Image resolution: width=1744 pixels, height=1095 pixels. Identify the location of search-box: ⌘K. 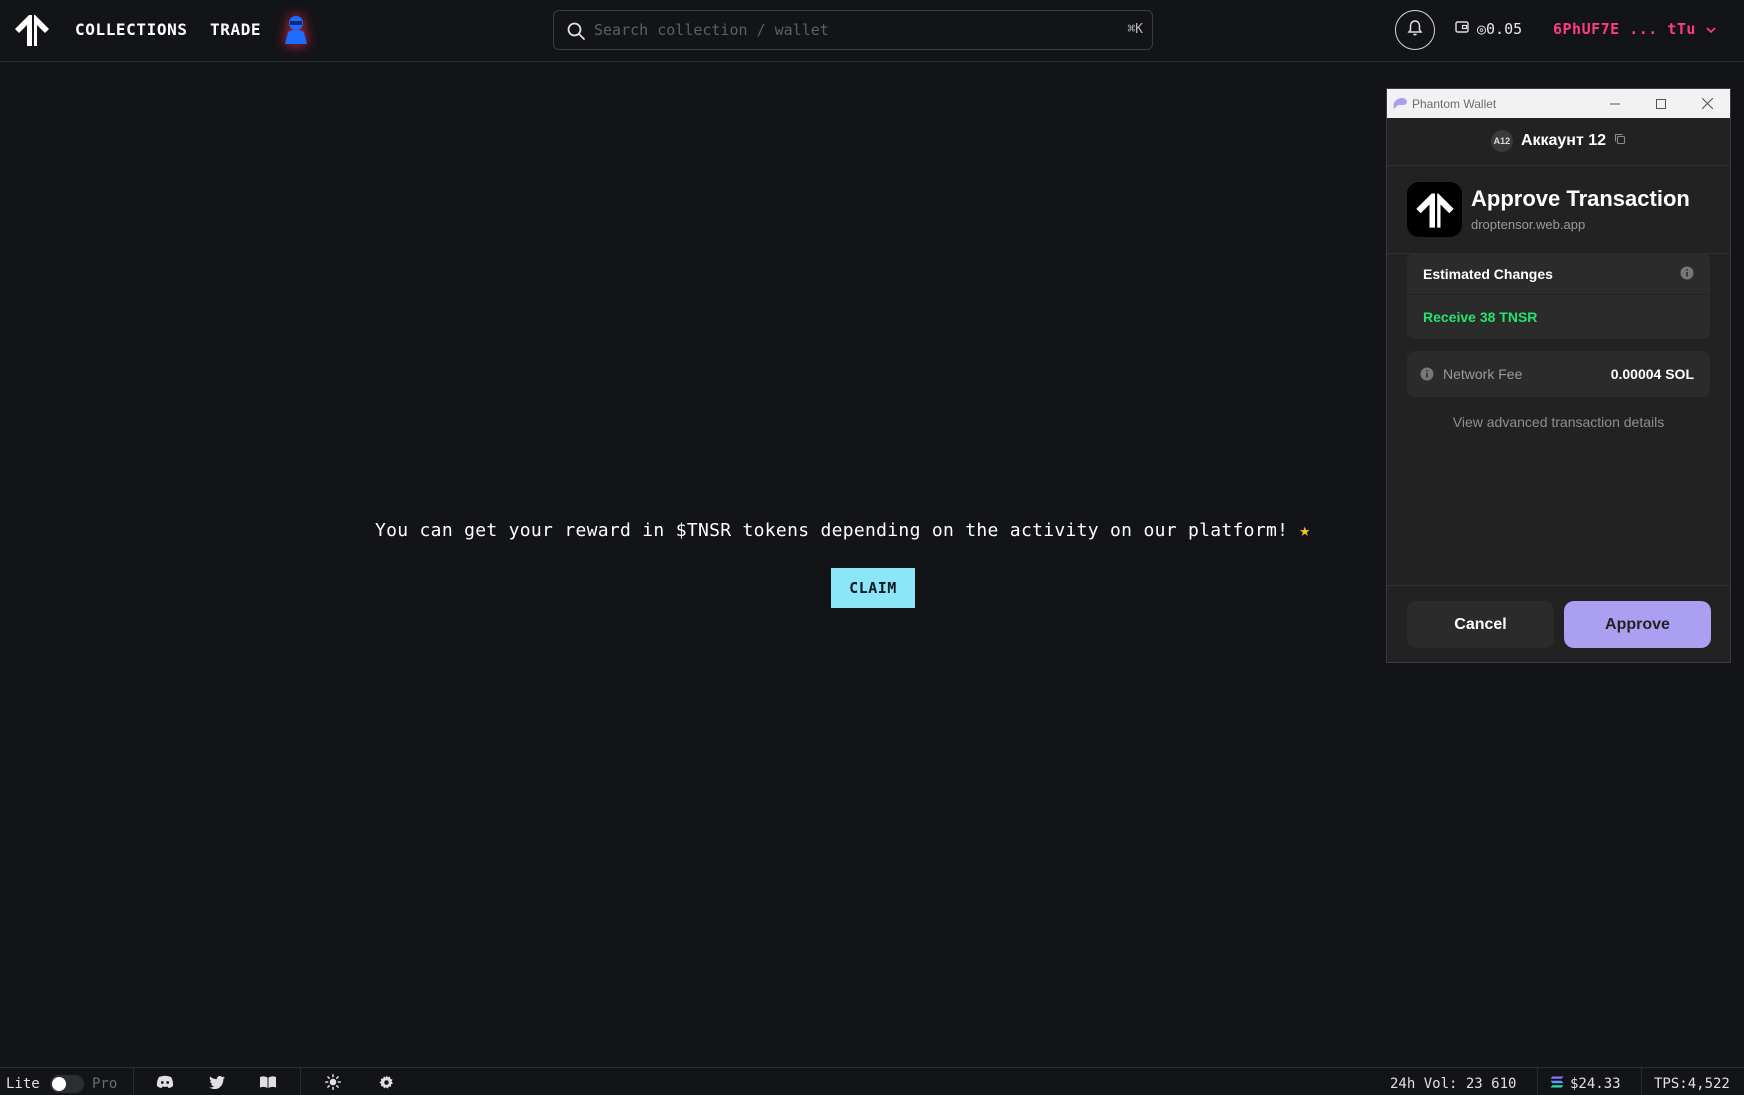
(853, 30).